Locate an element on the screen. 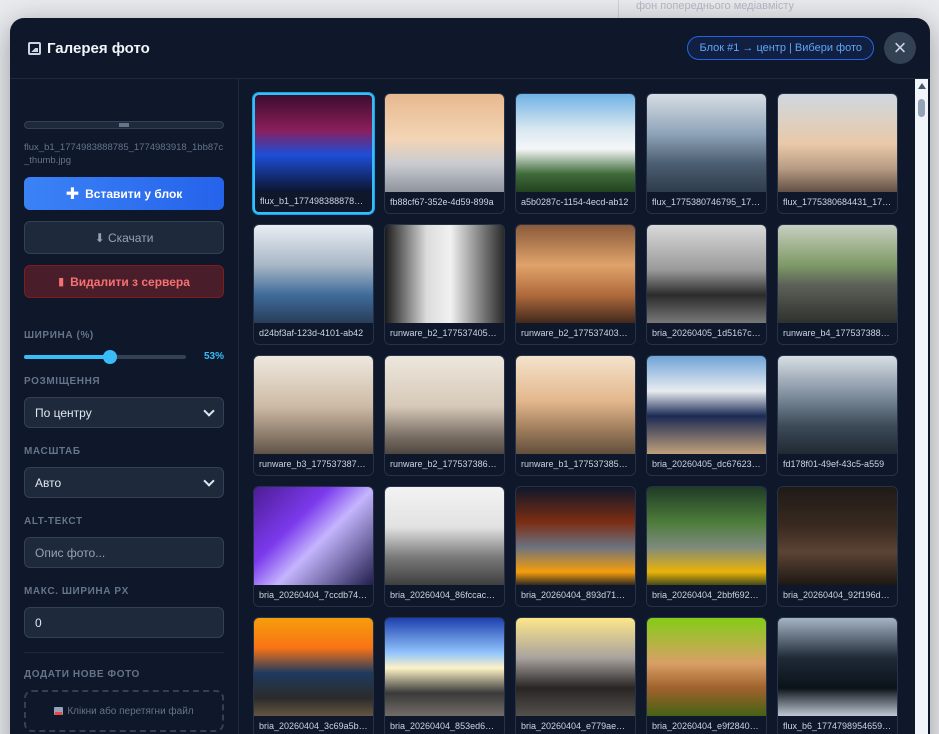  block-badge: Блок #1 → центр | Вибери фото is located at coordinates (780, 48).